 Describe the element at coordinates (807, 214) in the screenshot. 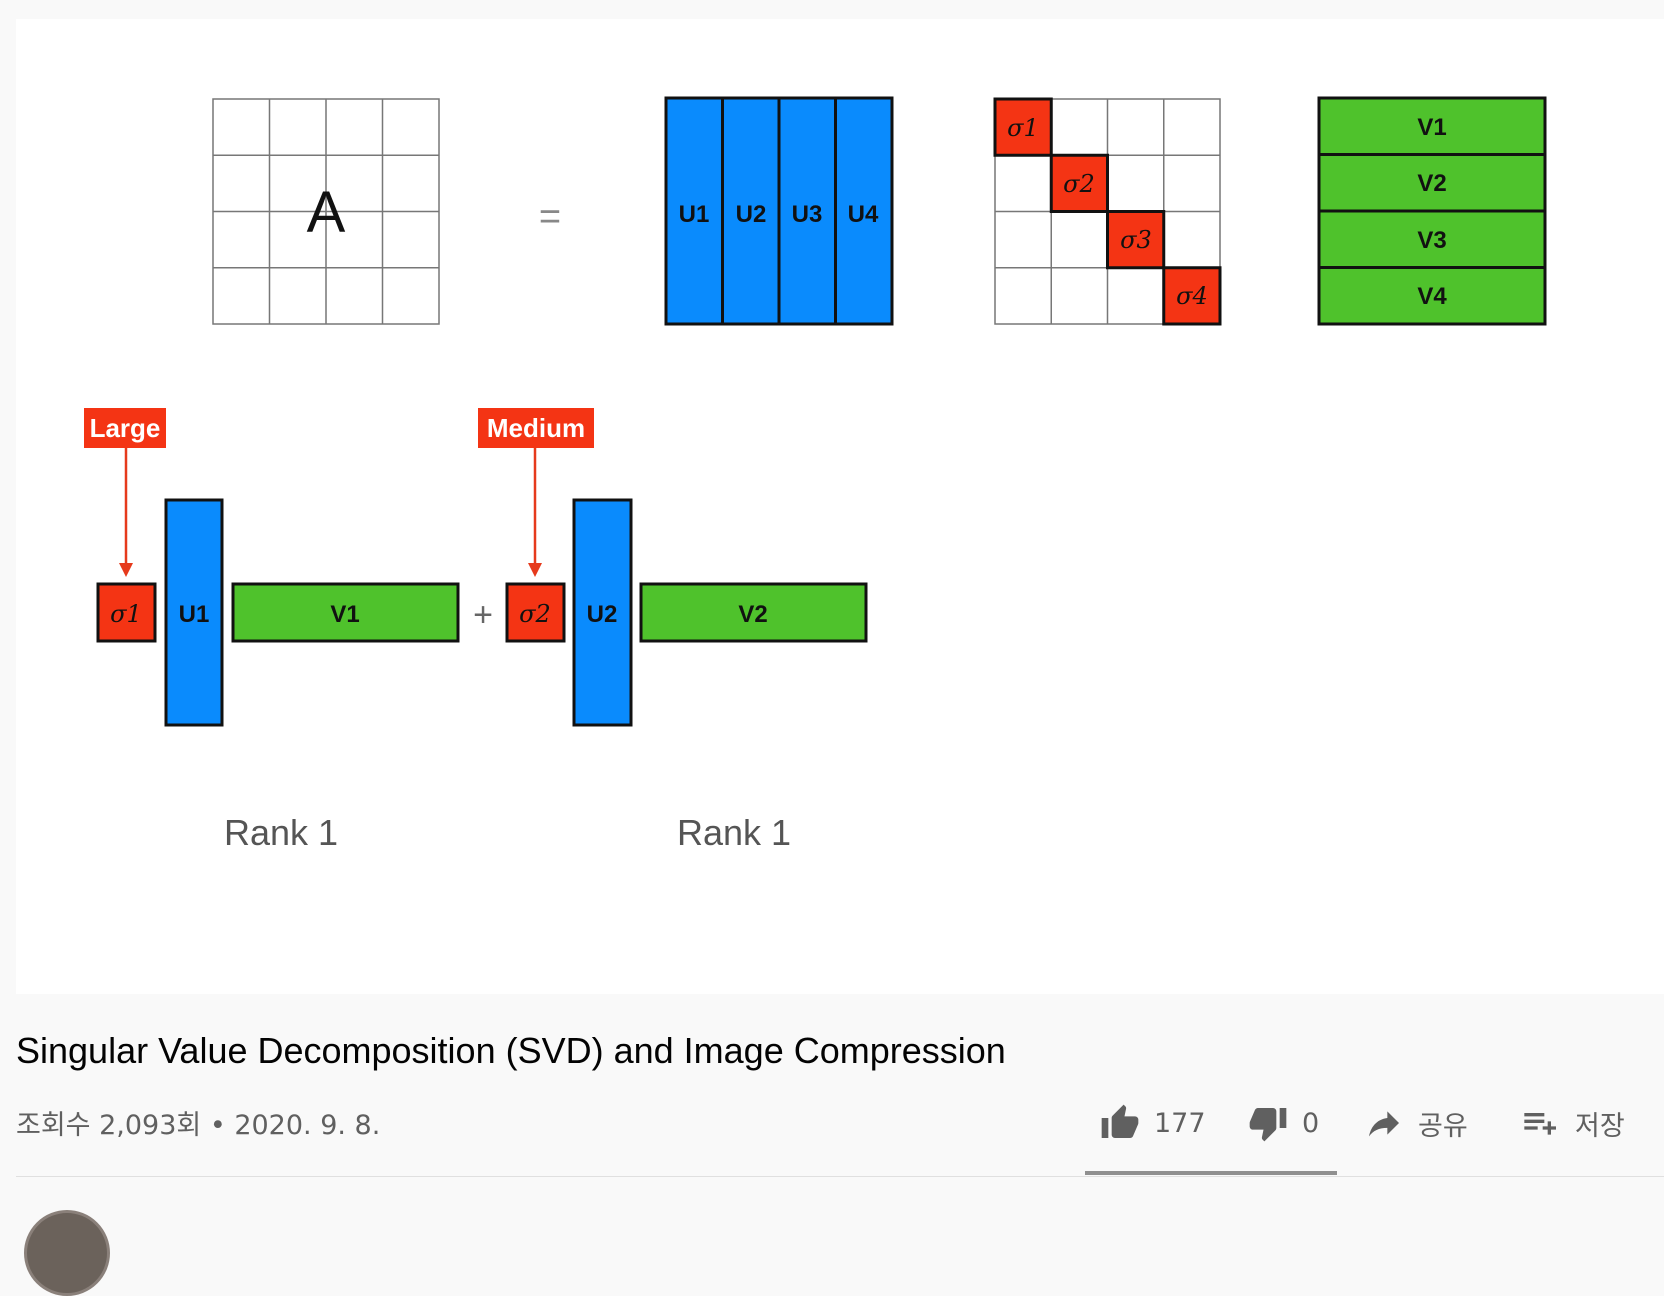

I see `u-column-label: U3` at that location.